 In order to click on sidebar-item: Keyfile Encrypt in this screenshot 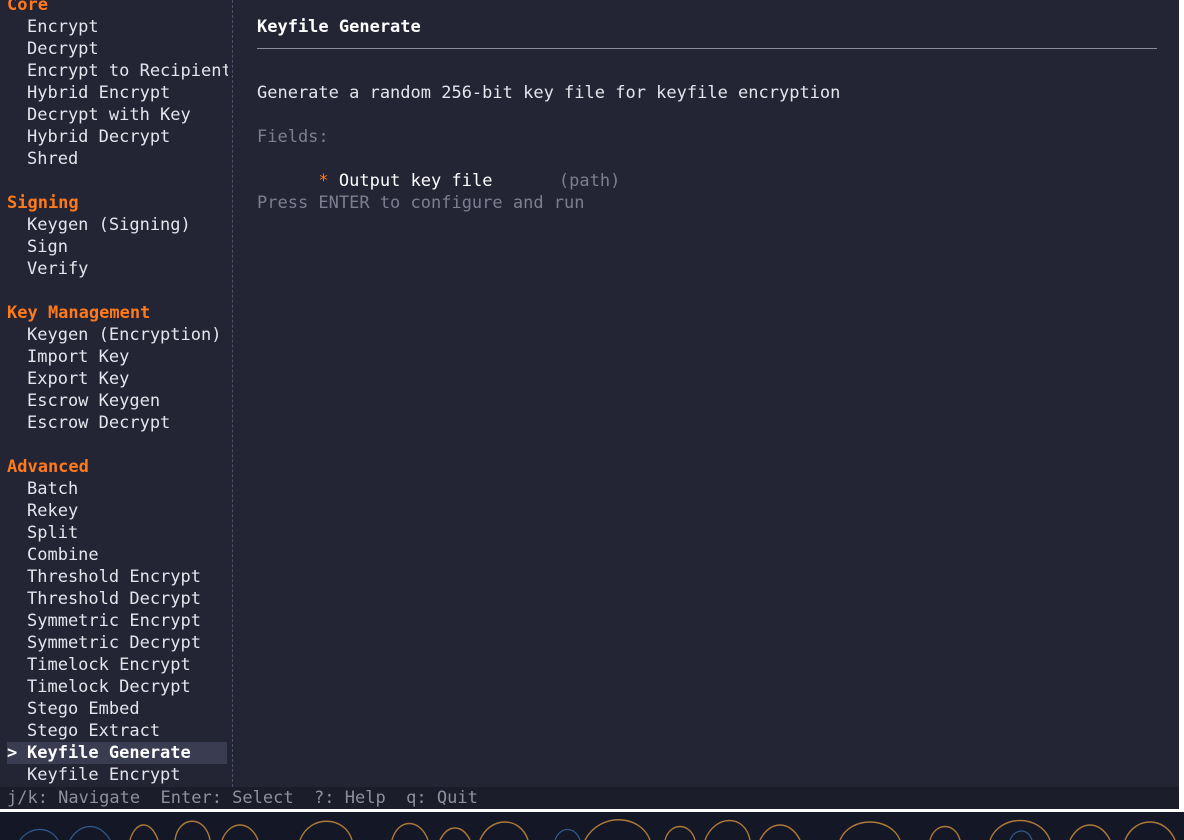, I will do `click(117, 775)`.